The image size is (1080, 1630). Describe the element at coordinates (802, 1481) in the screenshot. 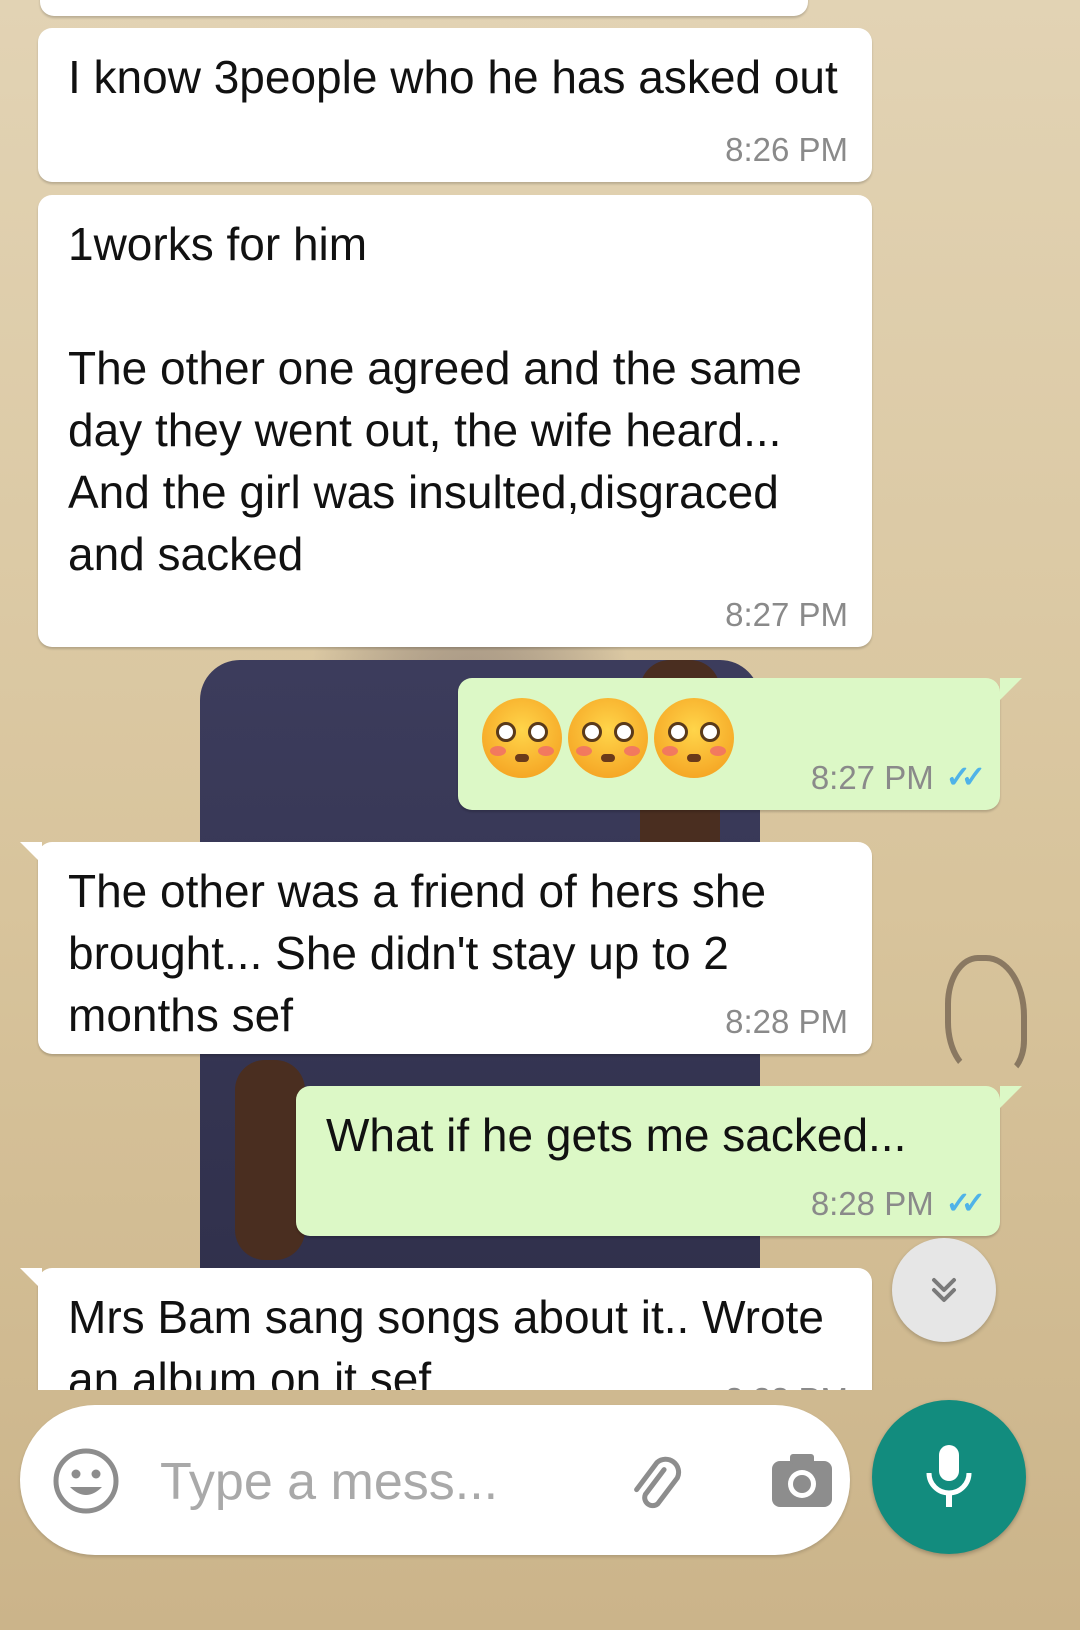

I see `camera-icon` at that location.